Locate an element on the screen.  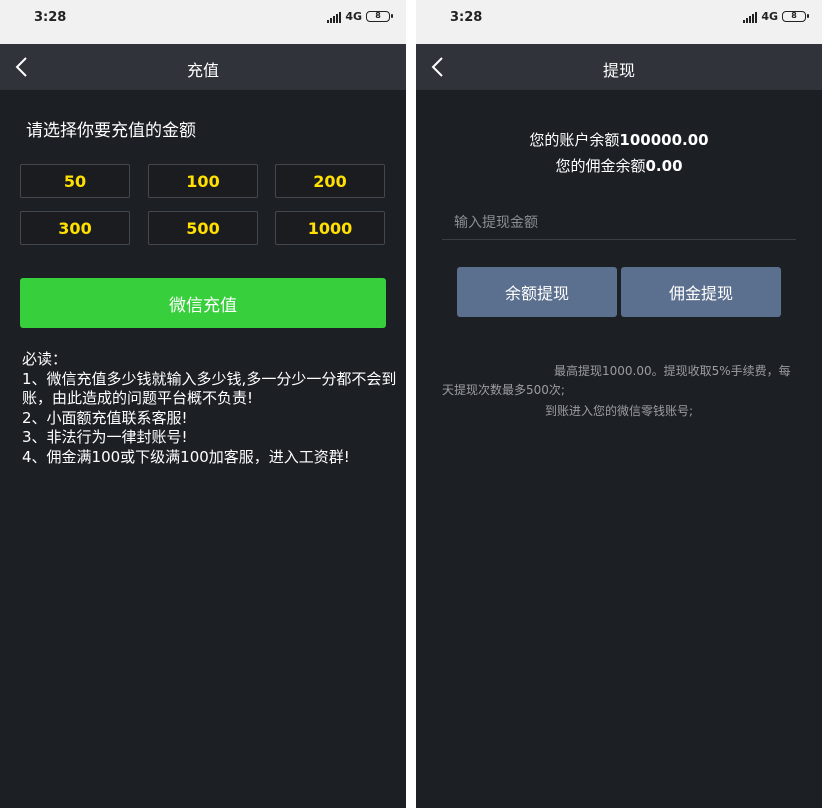
notice-item: 3、非法行为一律封账号! is located at coordinates (105, 437).